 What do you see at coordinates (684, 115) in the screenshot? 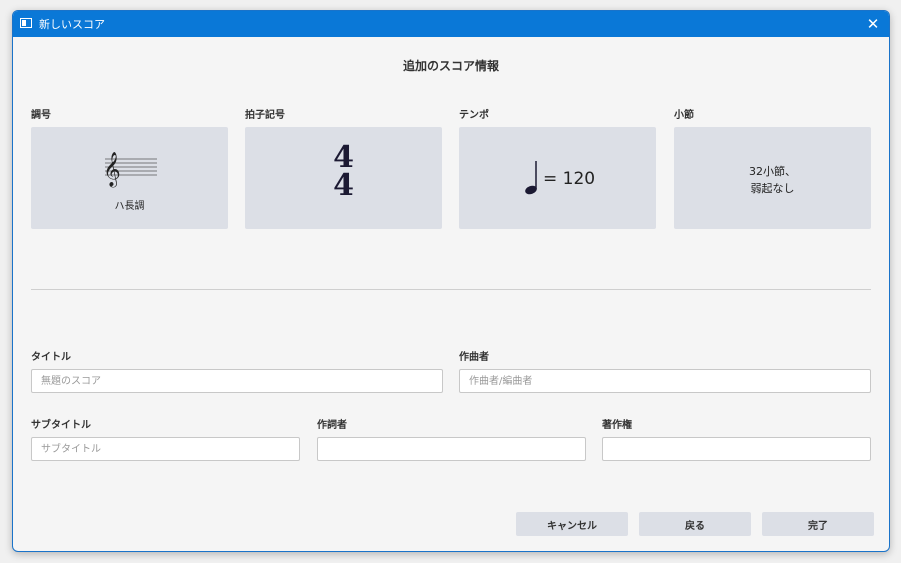
I see `measures-label: 小節` at bounding box center [684, 115].